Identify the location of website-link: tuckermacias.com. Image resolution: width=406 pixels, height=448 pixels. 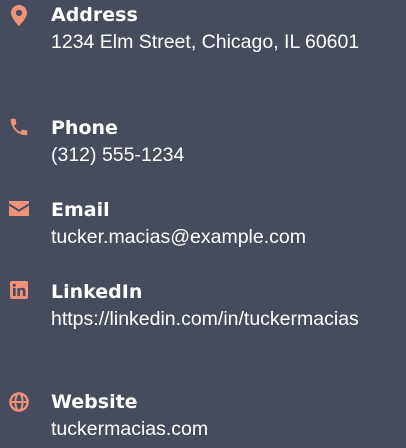
(228, 429).